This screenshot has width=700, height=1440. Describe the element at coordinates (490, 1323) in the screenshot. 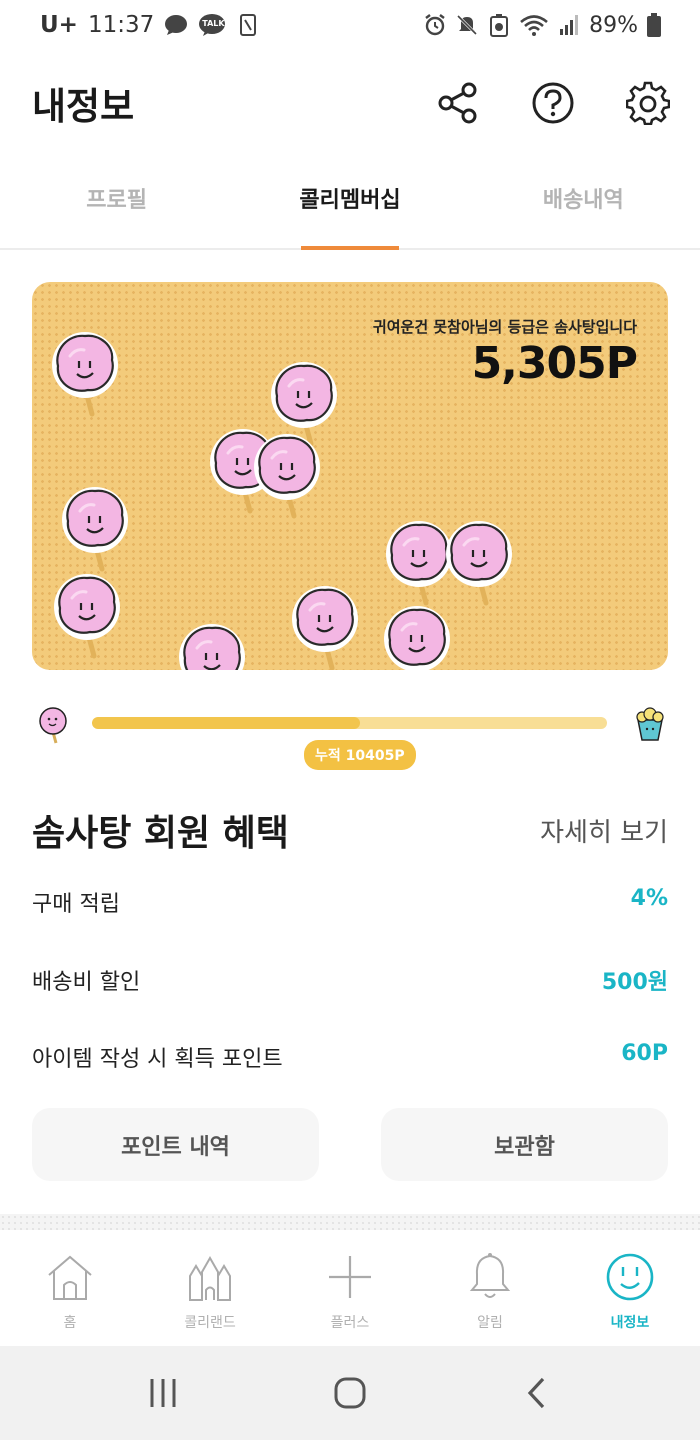

I see `nav-label: 알림` at that location.